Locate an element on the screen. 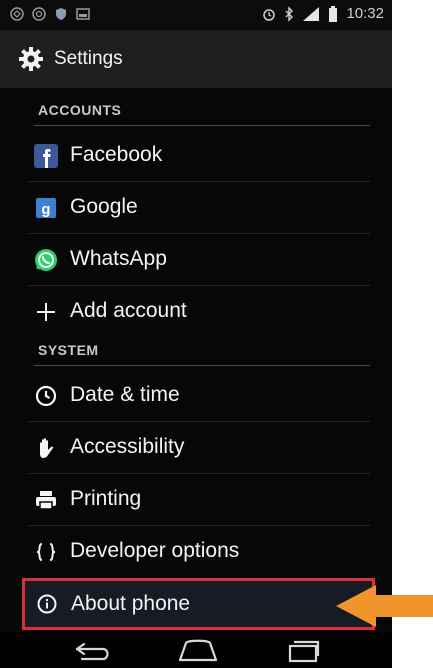 The height and width of the screenshot is (668, 433). settings-item-add-account: Add account is located at coordinates (199, 312).